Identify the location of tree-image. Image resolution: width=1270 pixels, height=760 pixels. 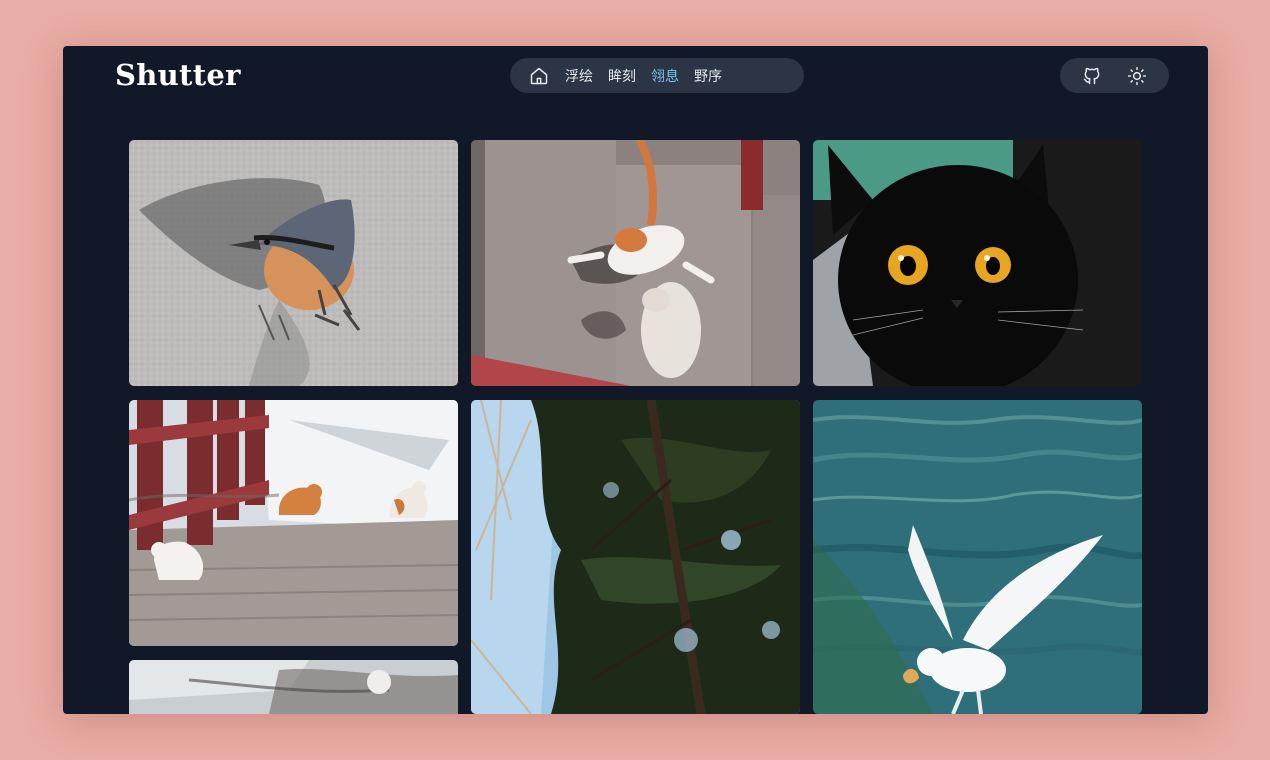
(635, 557).